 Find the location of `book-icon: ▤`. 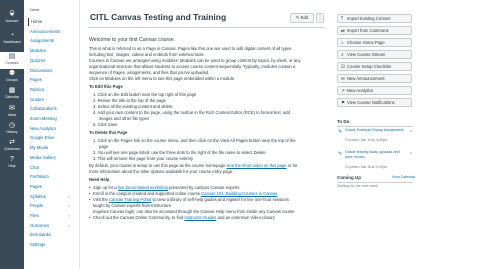

book-icon: ▤ is located at coordinates (12, 56).